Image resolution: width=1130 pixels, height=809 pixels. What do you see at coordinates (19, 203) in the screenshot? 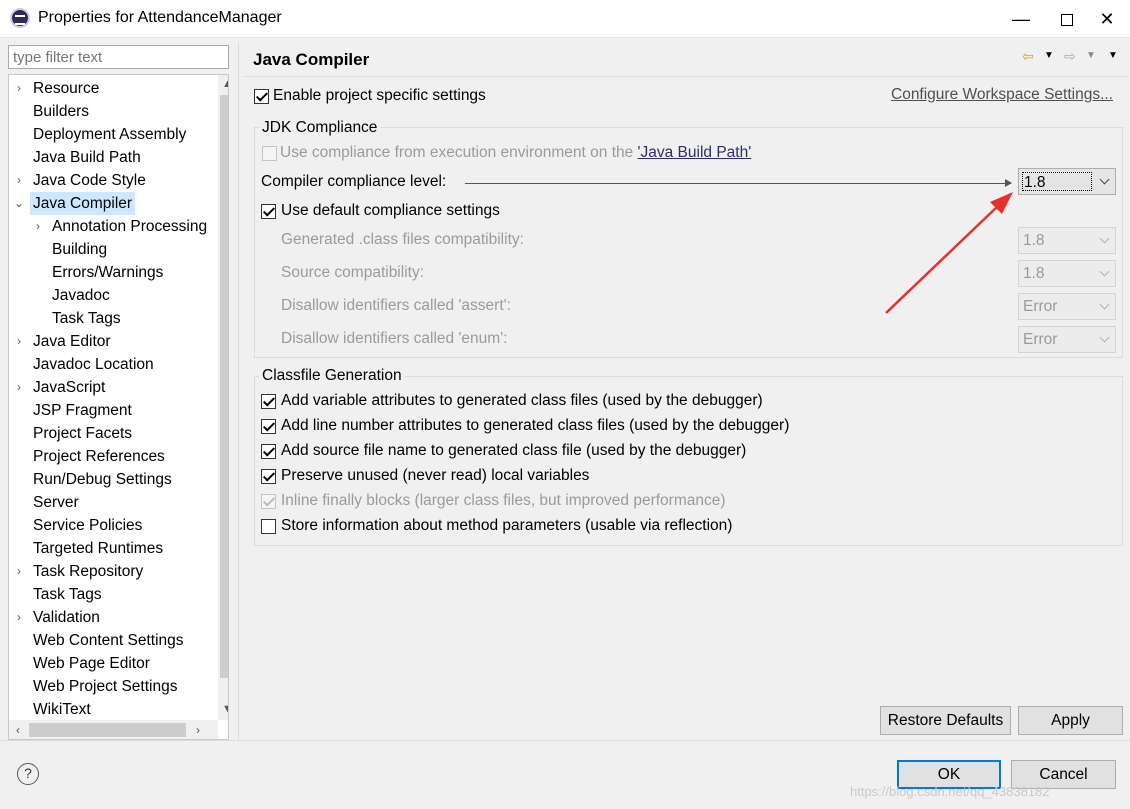
I see `collapse-chevron-icon: ⌄` at bounding box center [19, 203].